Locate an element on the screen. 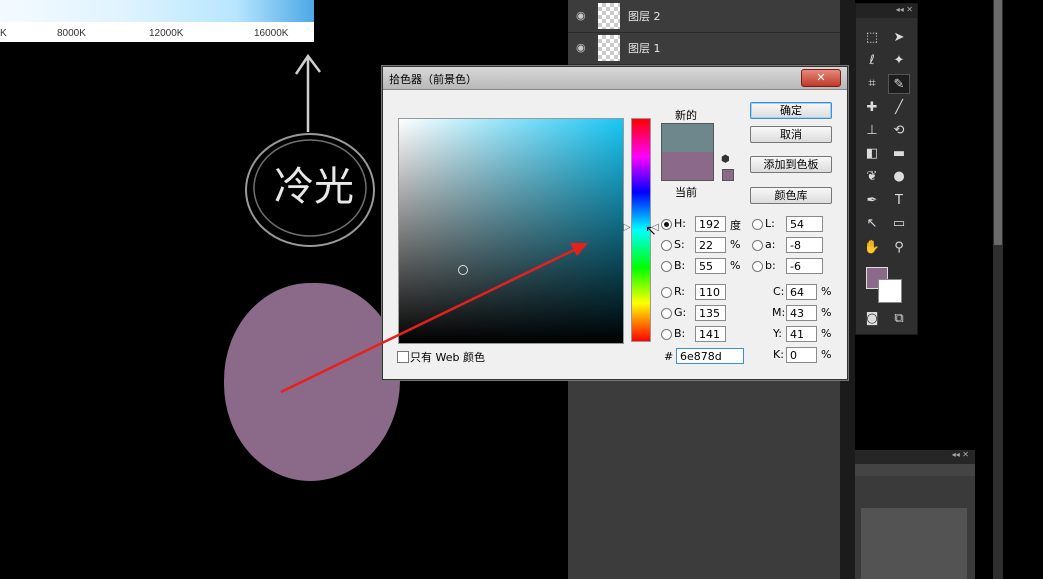 This screenshot has width=1043, height=579. saturation-input: 22 is located at coordinates (710, 245).